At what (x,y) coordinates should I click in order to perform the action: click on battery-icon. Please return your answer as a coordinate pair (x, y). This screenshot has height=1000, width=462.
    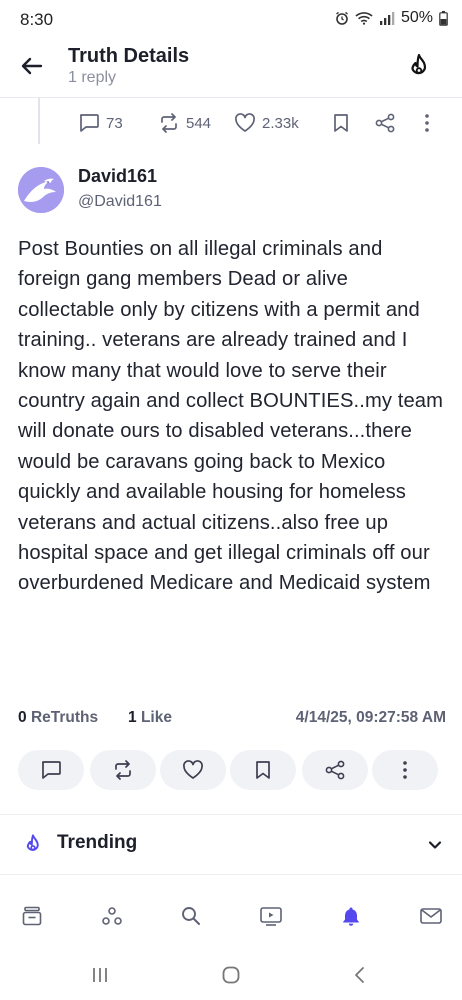
    Looking at the image, I should click on (443, 18).